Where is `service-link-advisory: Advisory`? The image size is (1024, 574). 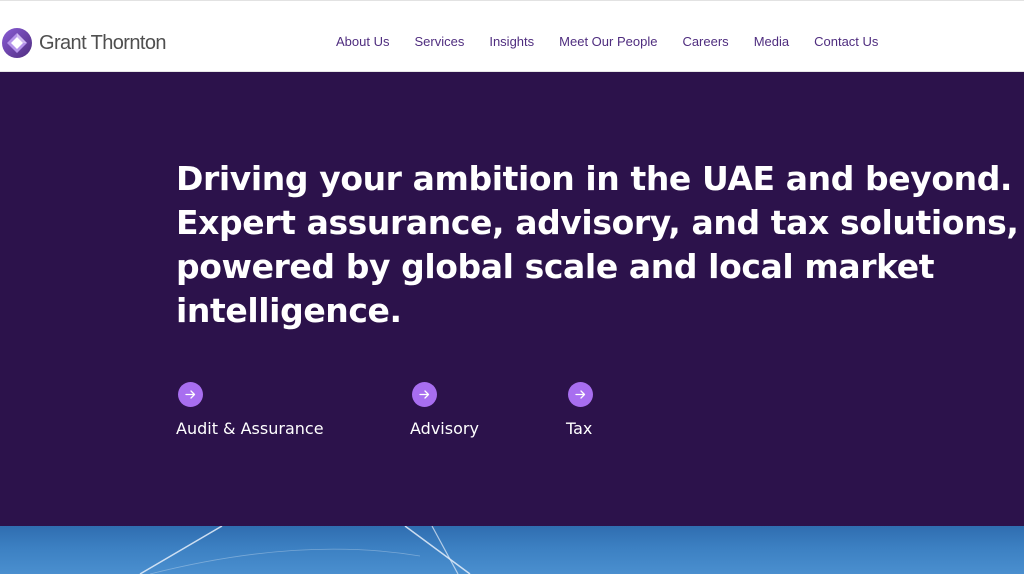 service-link-advisory: Advisory is located at coordinates (444, 410).